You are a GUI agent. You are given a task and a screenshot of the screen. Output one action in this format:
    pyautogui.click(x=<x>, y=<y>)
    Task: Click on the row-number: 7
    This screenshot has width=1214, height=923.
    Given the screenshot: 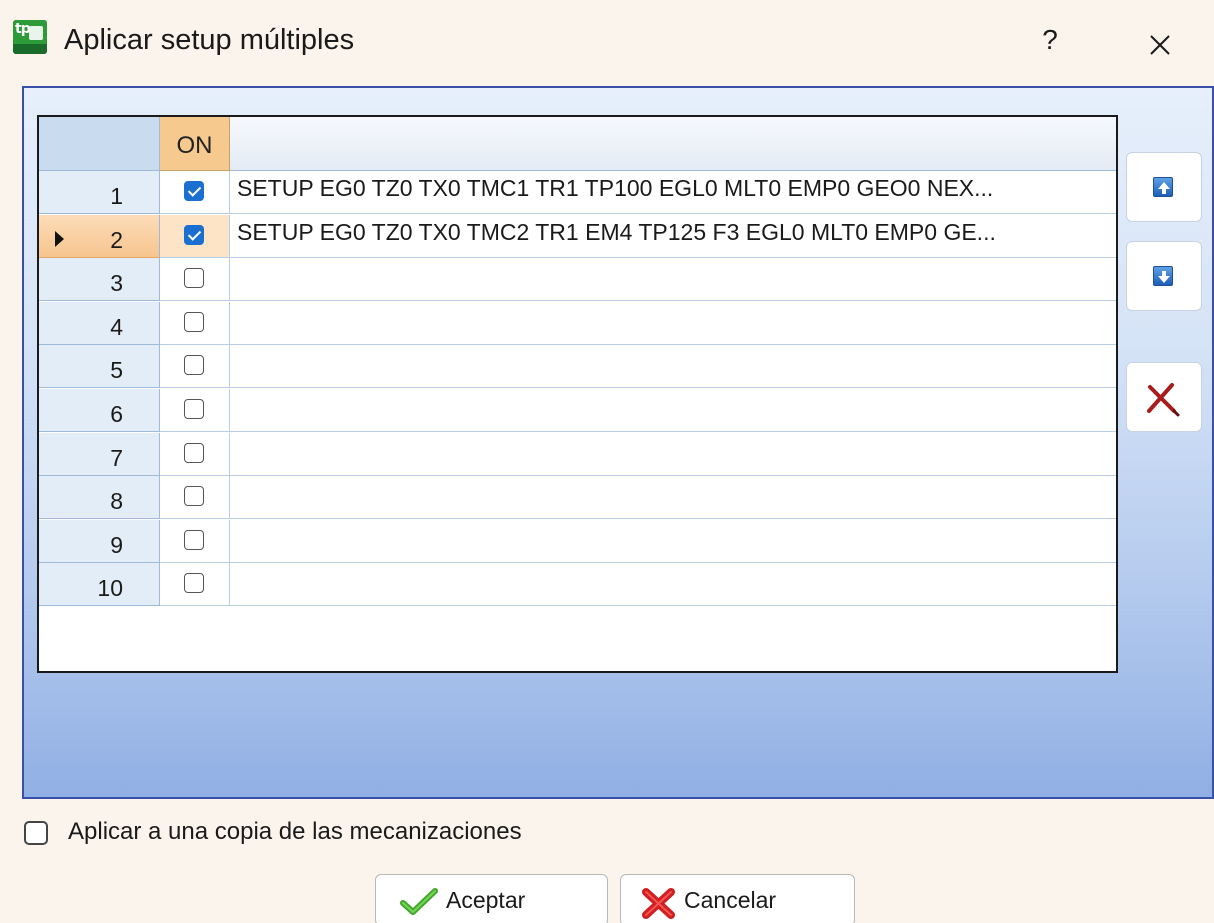 What is the action you would take?
    pyautogui.click(x=99, y=454)
    